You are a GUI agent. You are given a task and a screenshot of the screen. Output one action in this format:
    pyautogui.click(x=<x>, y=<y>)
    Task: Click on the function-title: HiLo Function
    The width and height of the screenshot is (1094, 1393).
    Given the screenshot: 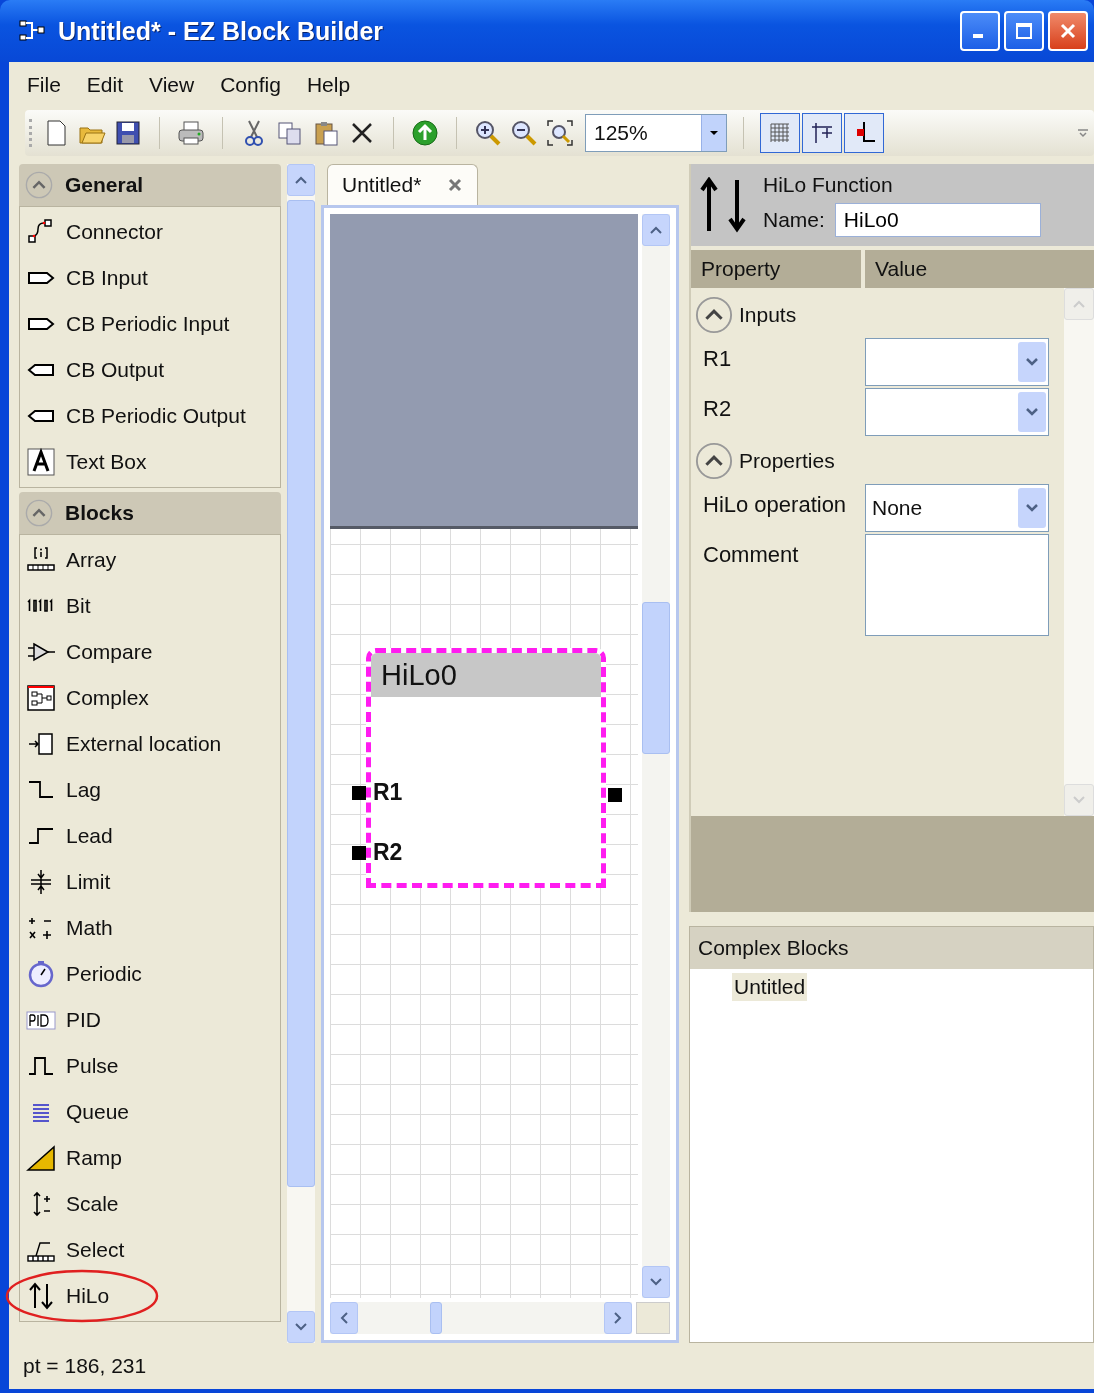 What is the action you would take?
    pyautogui.click(x=828, y=185)
    